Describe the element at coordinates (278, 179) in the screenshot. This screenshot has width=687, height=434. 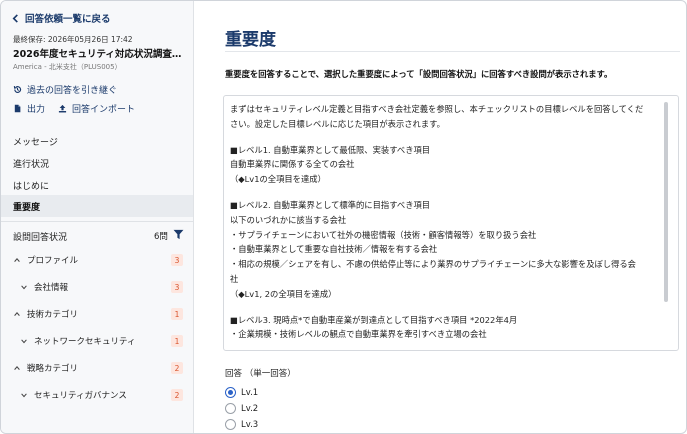
I see `desc-line: （◆Lv1の全項目を達成）` at that location.